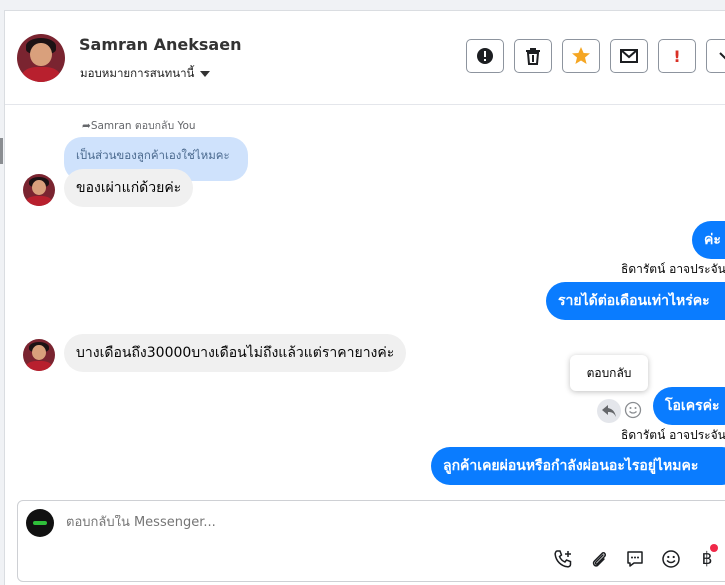 The height and width of the screenshot is (585, 725). I want to click on assign-label: มอบหมายการสนทนานี้, so click(137, 73).